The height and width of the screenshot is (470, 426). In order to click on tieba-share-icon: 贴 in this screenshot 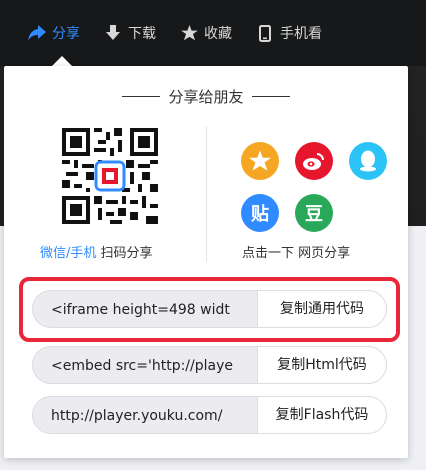, I will do `click(260, 213)`.